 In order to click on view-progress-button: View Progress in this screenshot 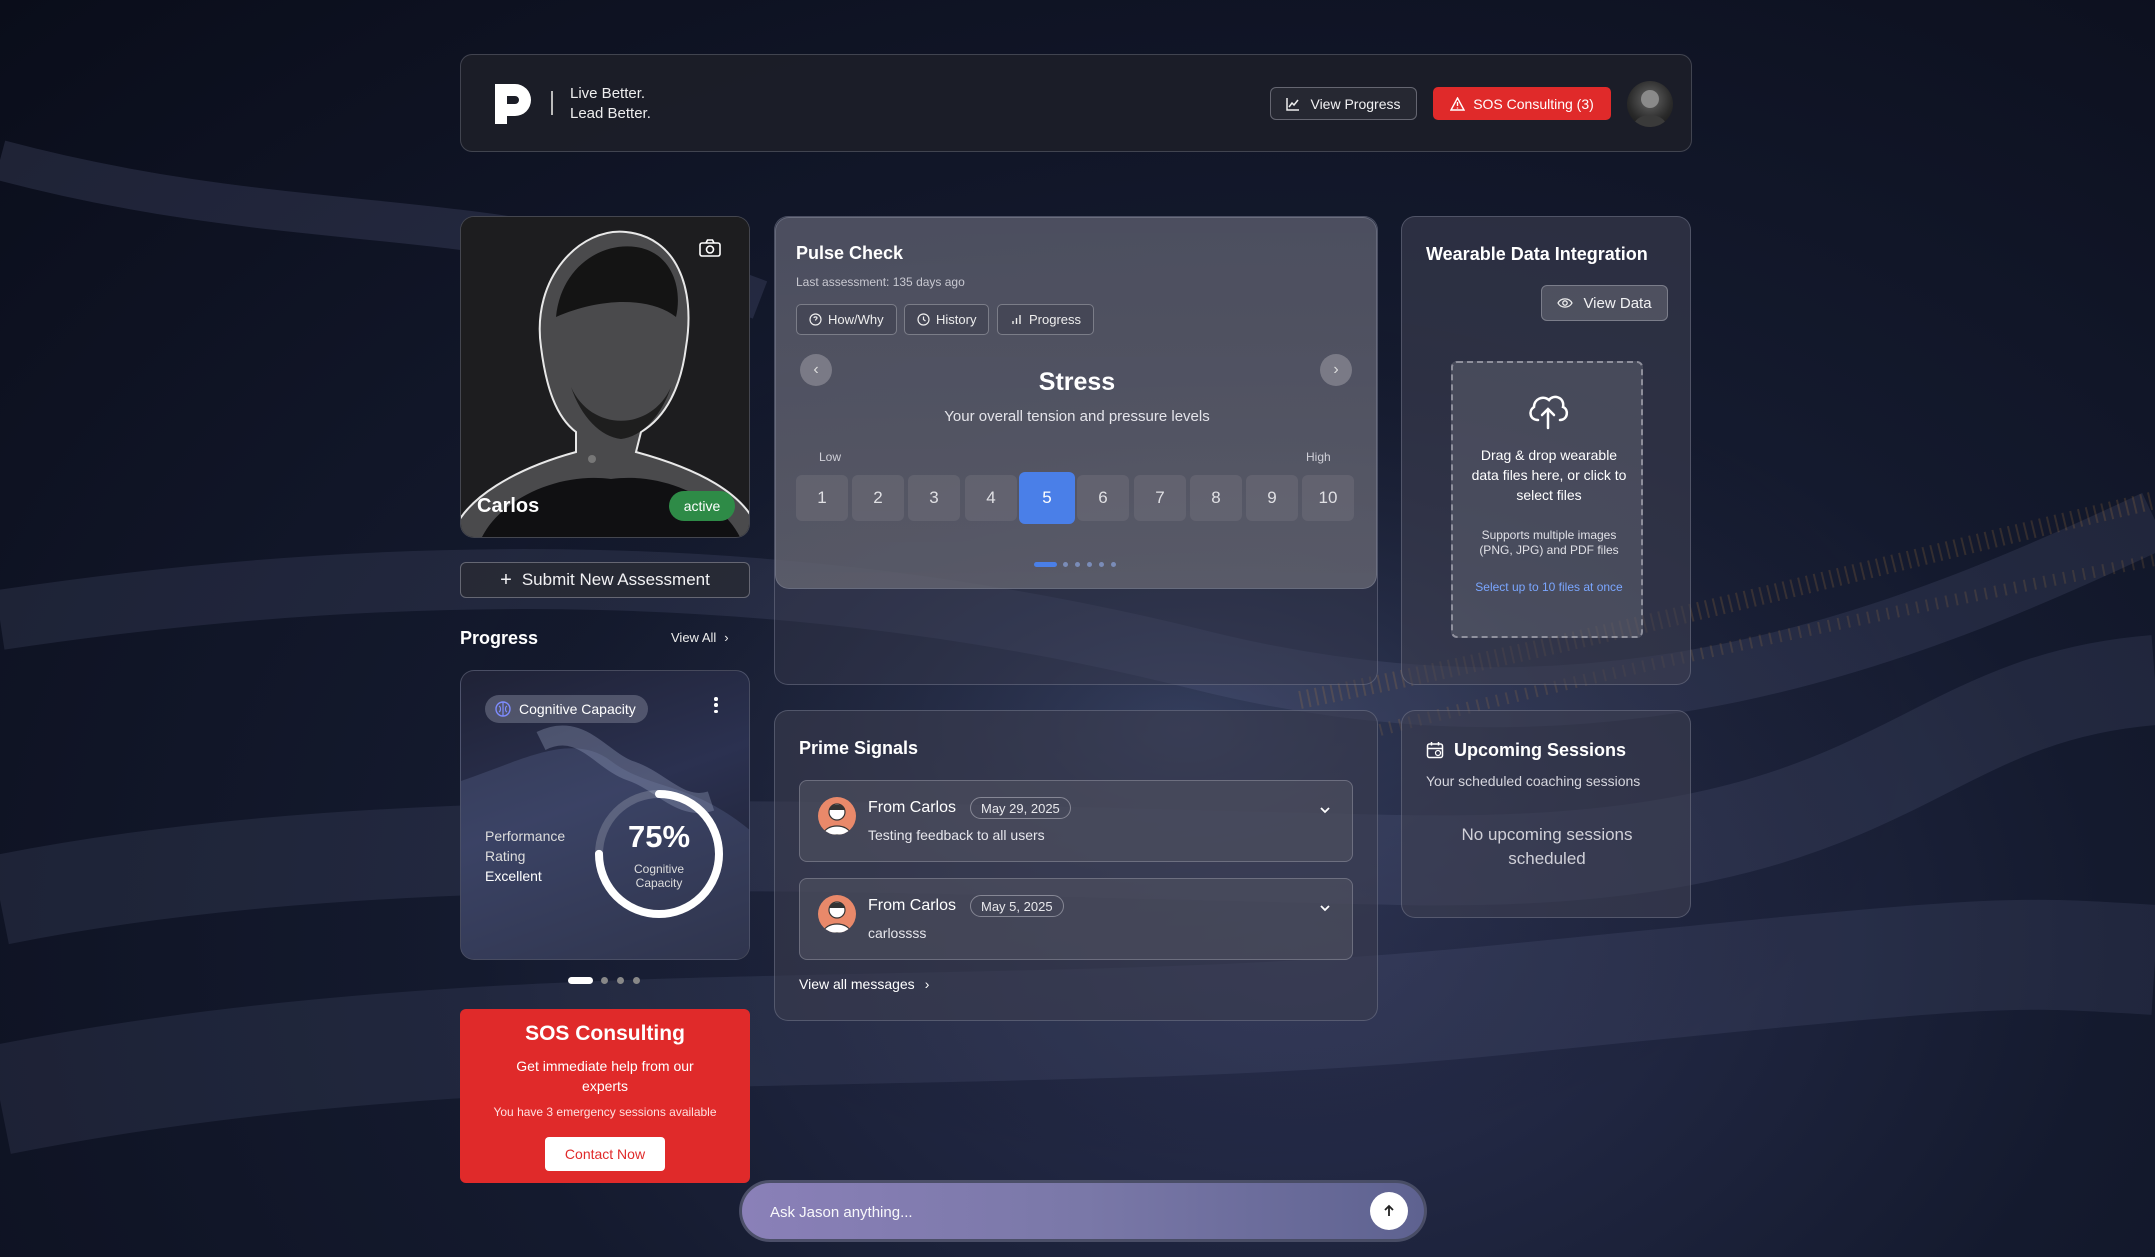, I will do `click(1343, 103)`.